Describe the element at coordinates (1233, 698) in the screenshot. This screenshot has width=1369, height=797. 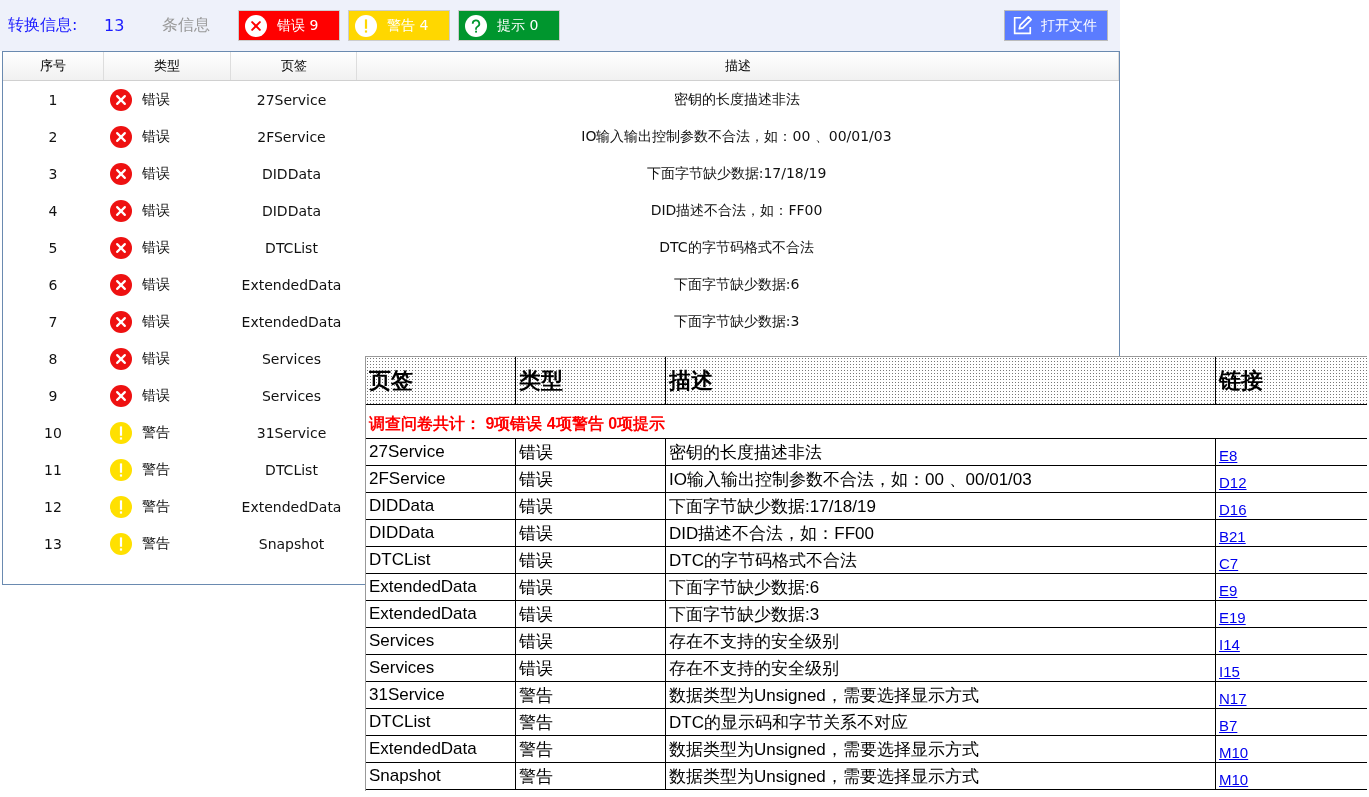
I see `cell-link: N17` at that location.